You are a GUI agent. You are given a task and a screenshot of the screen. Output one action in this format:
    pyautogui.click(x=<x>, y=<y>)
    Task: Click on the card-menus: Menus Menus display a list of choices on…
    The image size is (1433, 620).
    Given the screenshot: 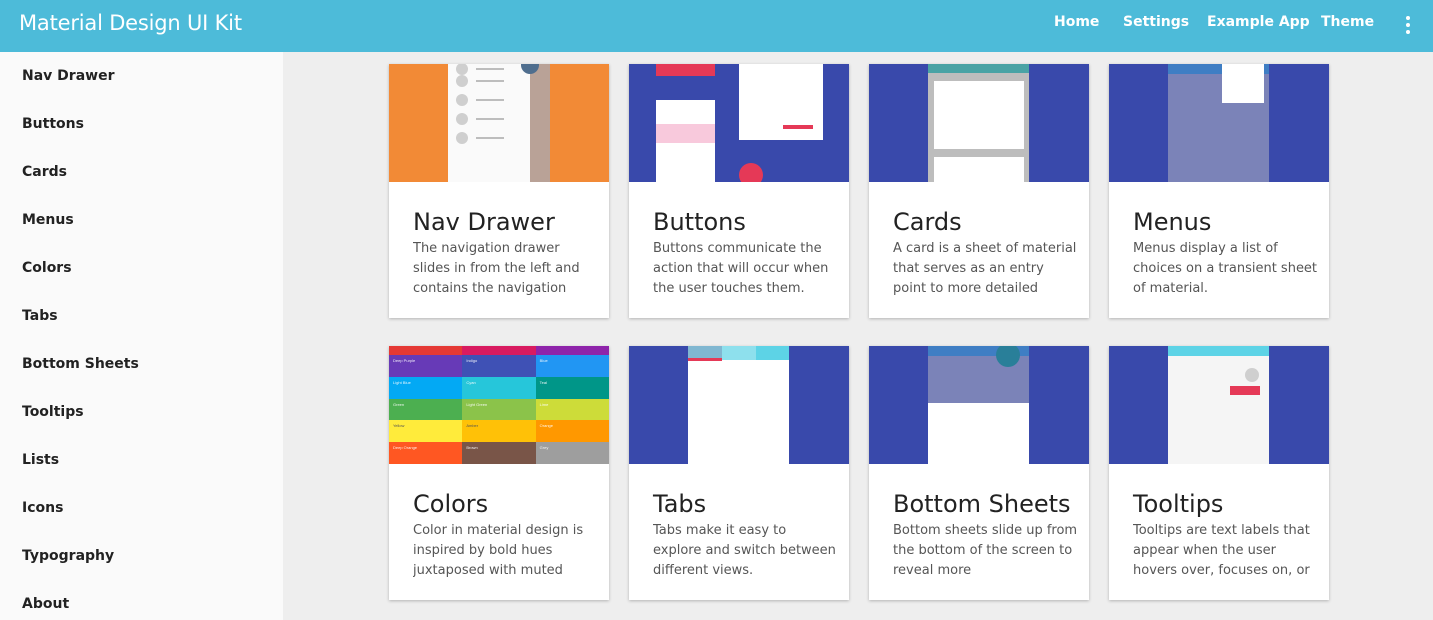 What is the action you would take?
    pyautogui.click(x=1219, y=191)
    